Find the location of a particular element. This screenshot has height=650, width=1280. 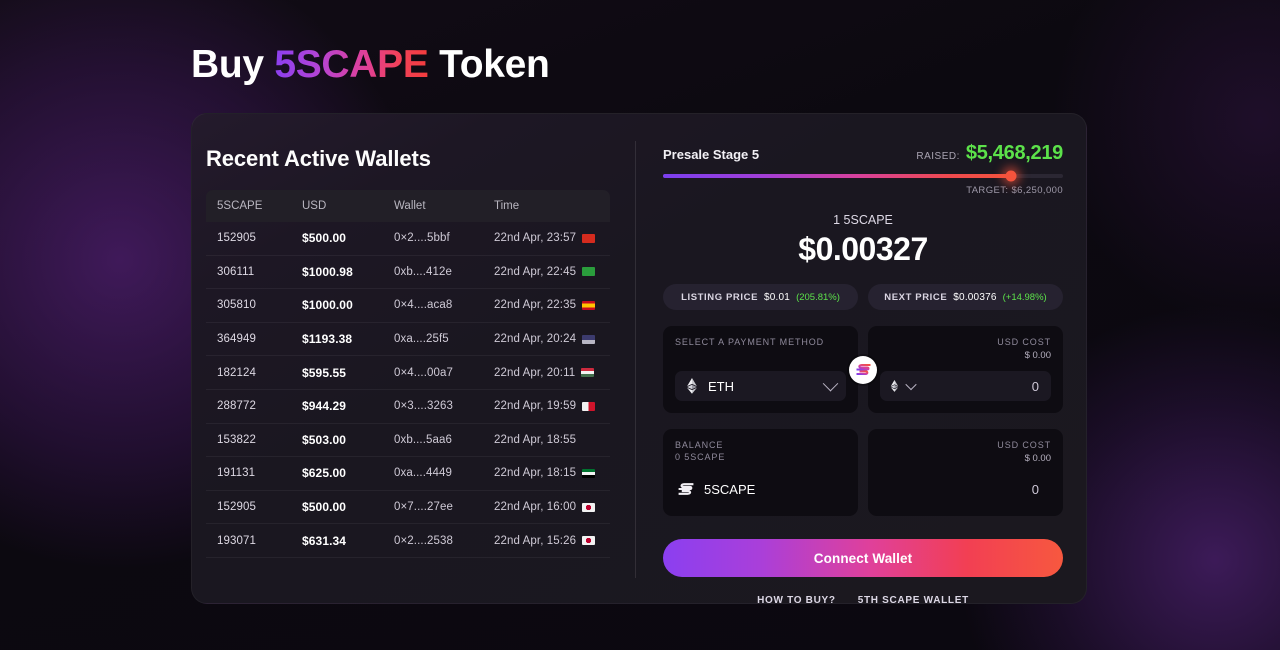

payment-method-box: SELECT A PAYMENT METHOD ETH is located at coordinates (760, 369).